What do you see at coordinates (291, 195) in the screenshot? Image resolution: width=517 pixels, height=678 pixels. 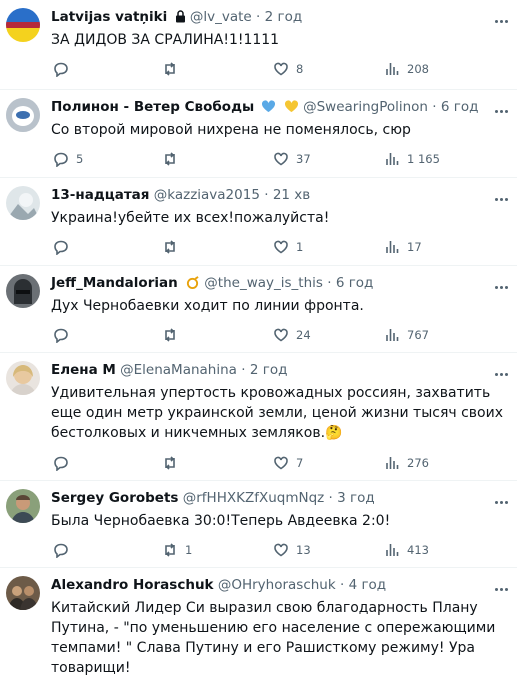 I see `timestamp: 21 хв` at bounding box center [291, 195].